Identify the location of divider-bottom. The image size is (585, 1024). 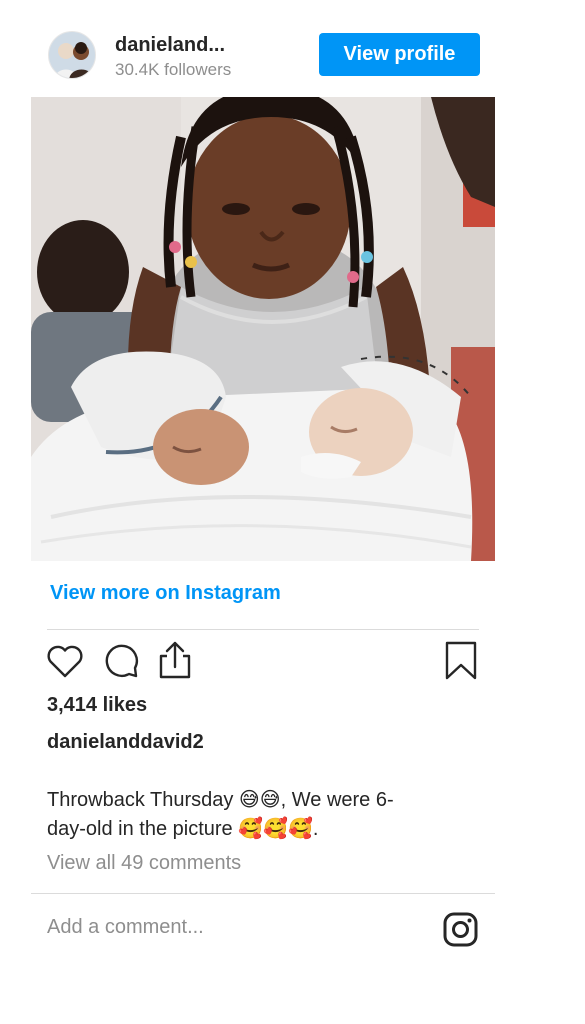
(263, 893).